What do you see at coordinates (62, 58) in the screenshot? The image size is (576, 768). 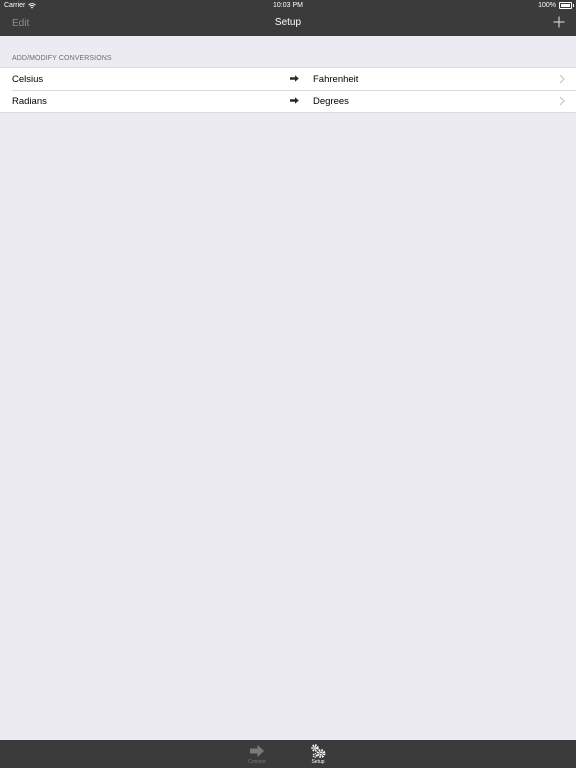 I see `section-header: ADD/MODIFY CONVERSIONS` at bounding box center [62, 58].